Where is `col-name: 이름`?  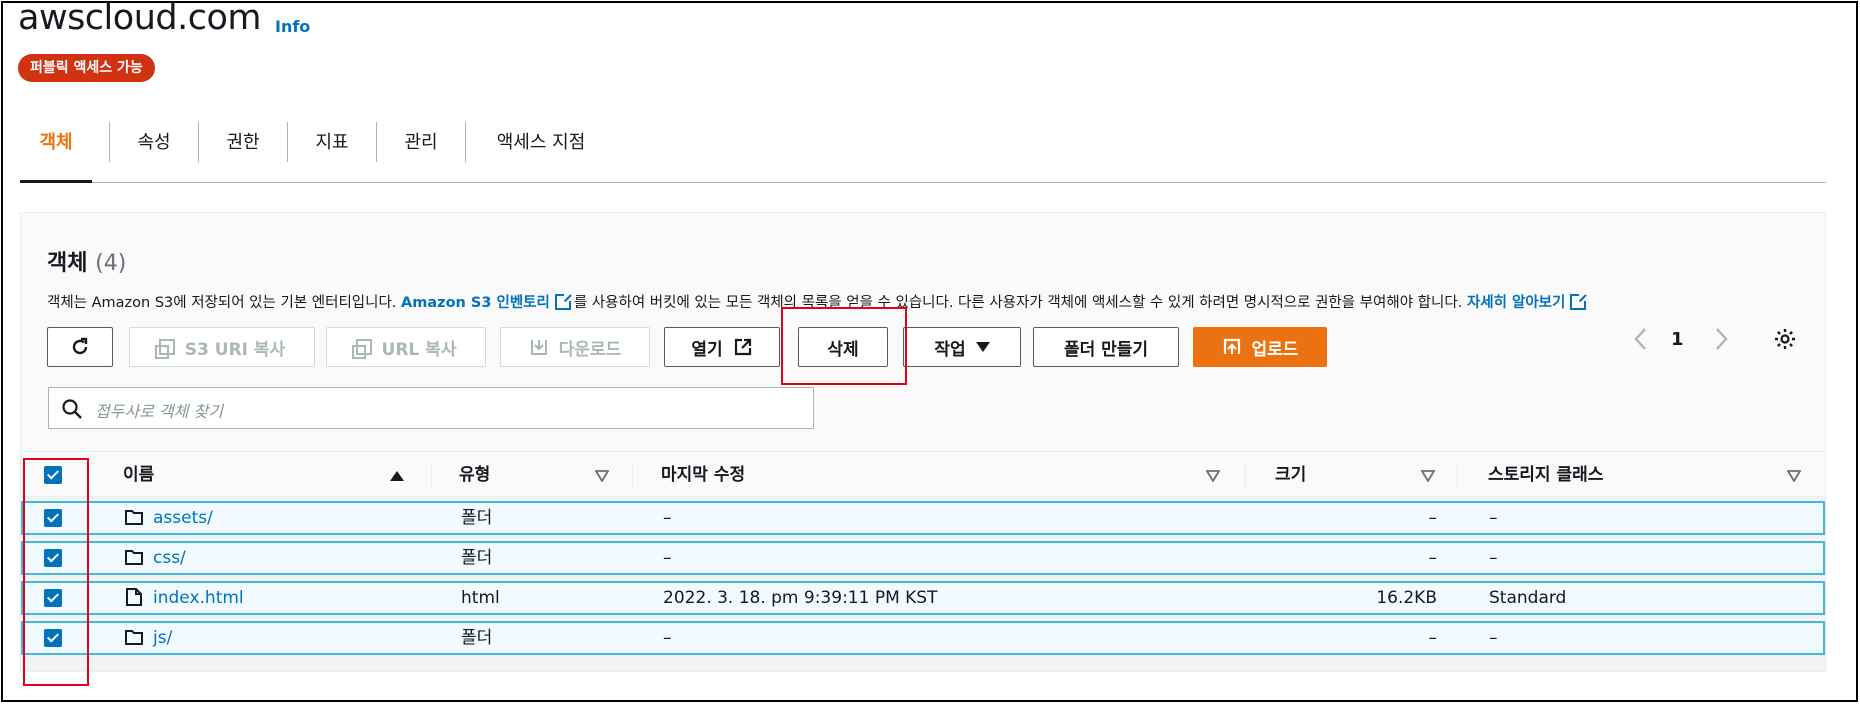 col-name: 이름 is located at coordinates (138, 475).